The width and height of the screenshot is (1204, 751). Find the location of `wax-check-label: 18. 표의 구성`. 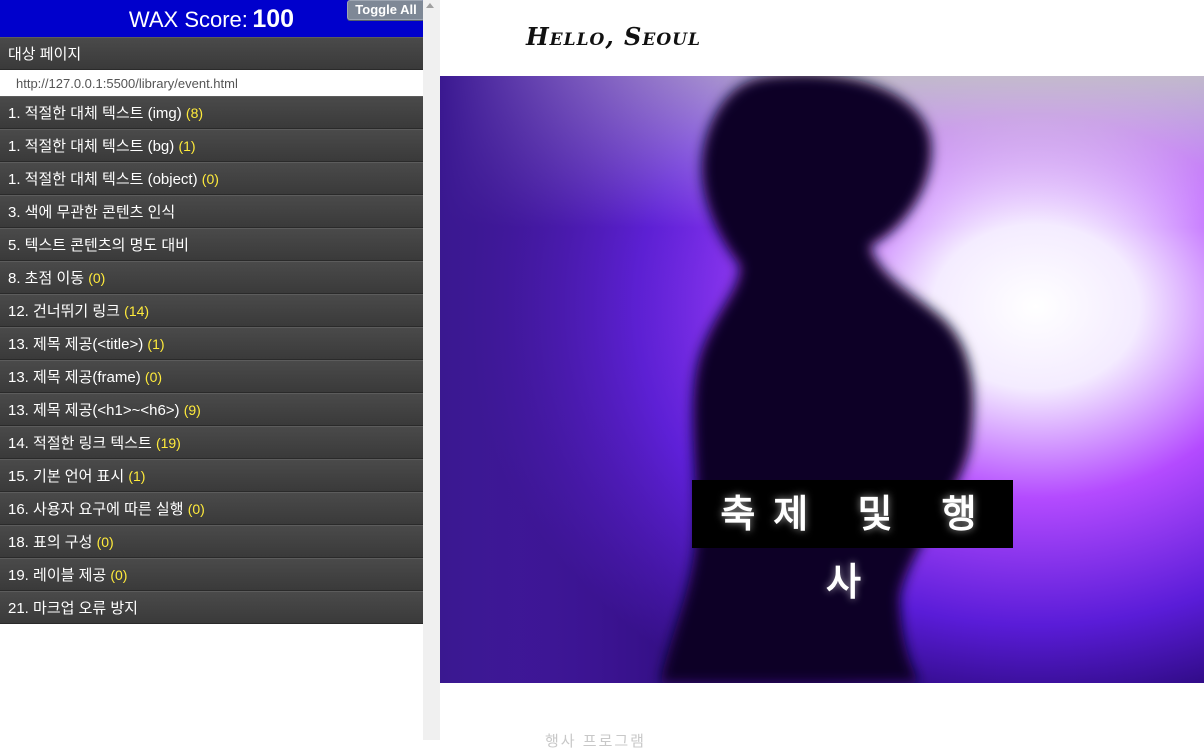

wax-check-label: 18. 표의 구성 is located at coordinates (50, 542).